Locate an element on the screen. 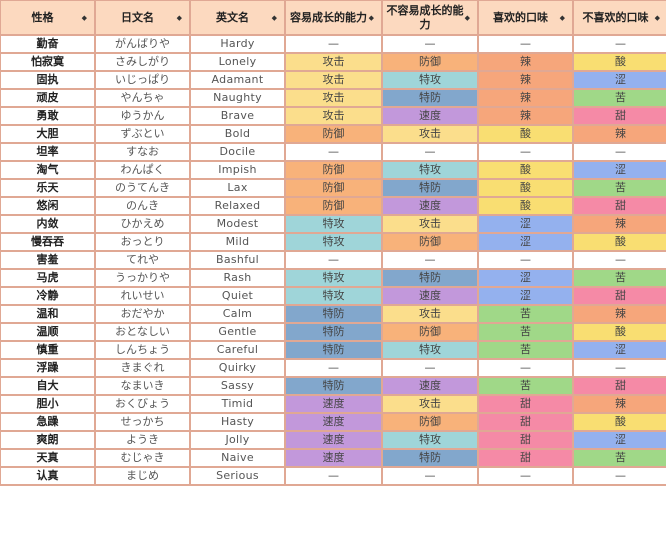 Image resolution: width=666 pixels, height=537 pixels. english-name-cell: Bashful is located at coordinates (237, 260).